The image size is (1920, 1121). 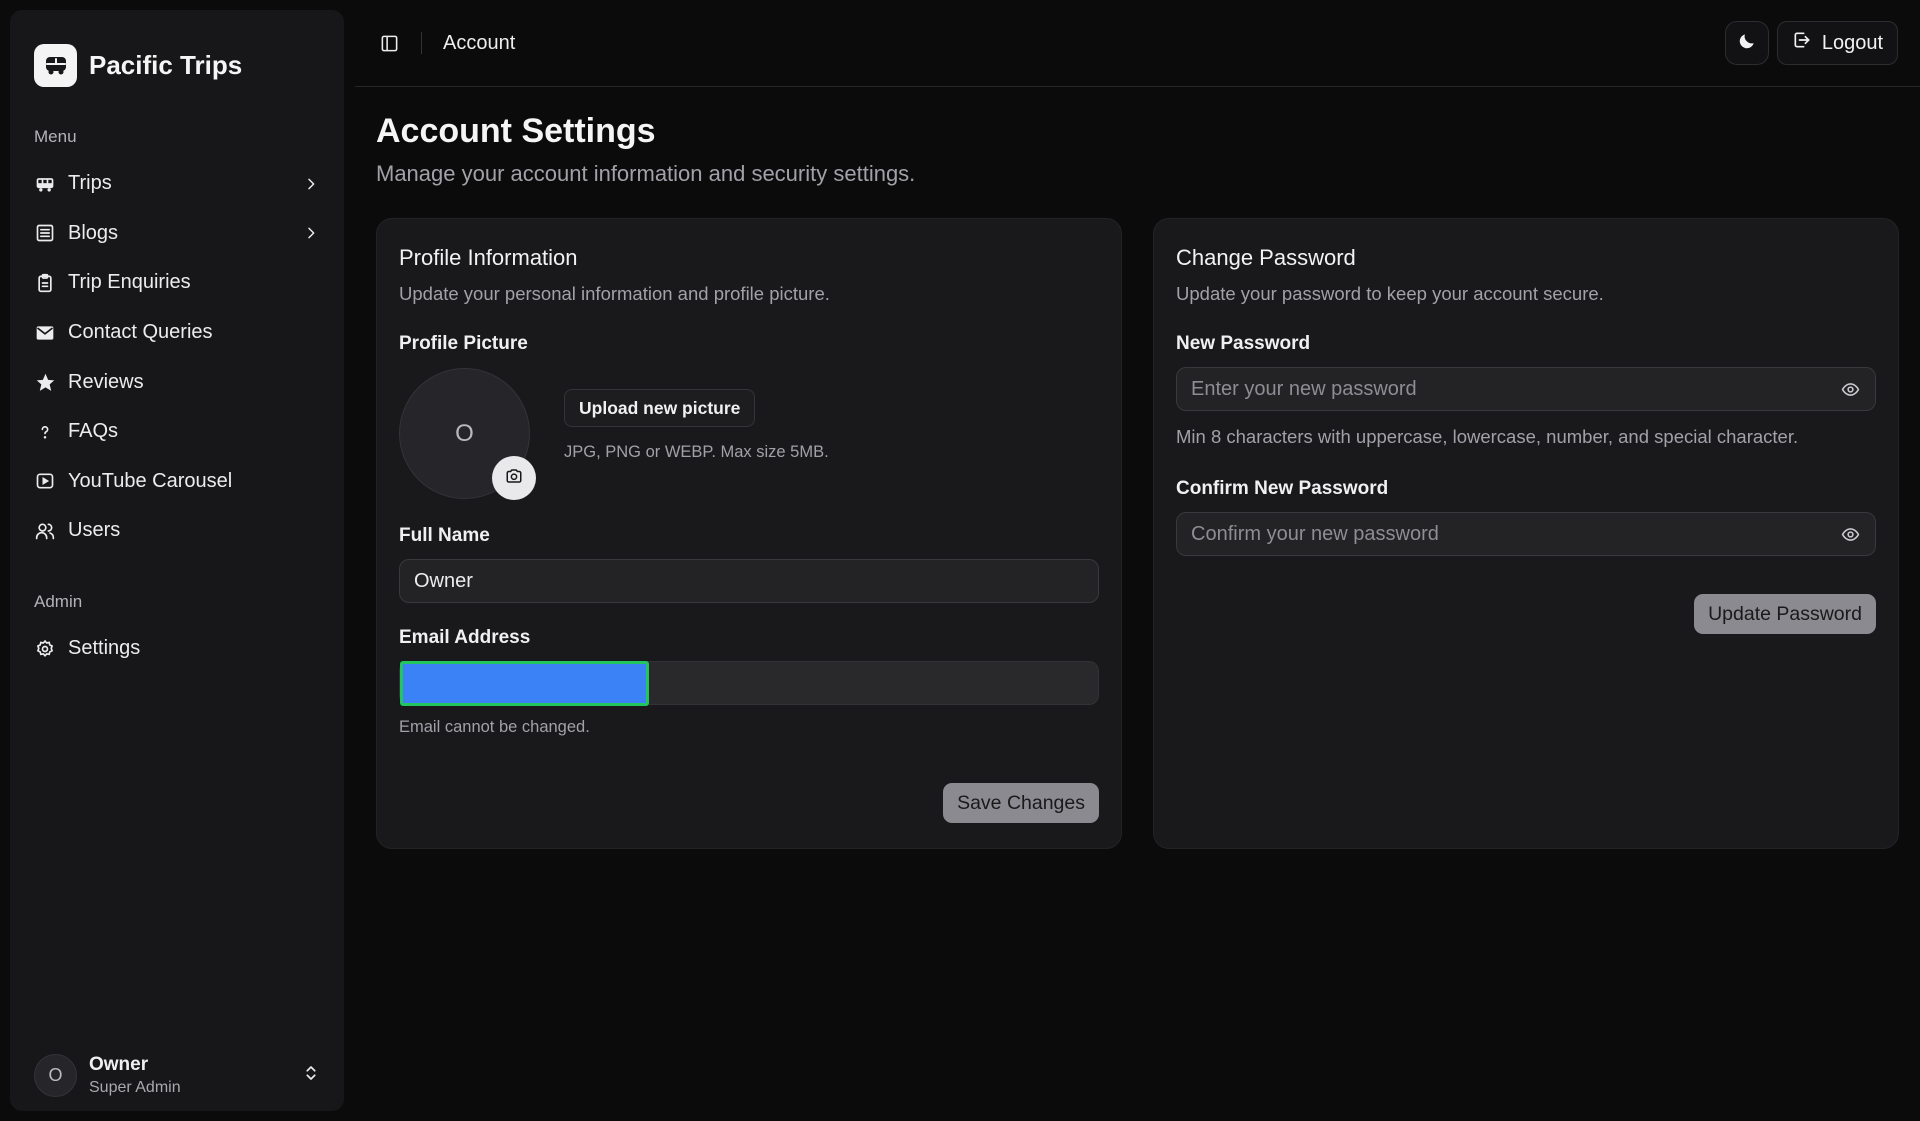 What do you see at coordinates (421, 43) in the screenshot?
I see `topbar-divider` at bounding box center [421, 43].